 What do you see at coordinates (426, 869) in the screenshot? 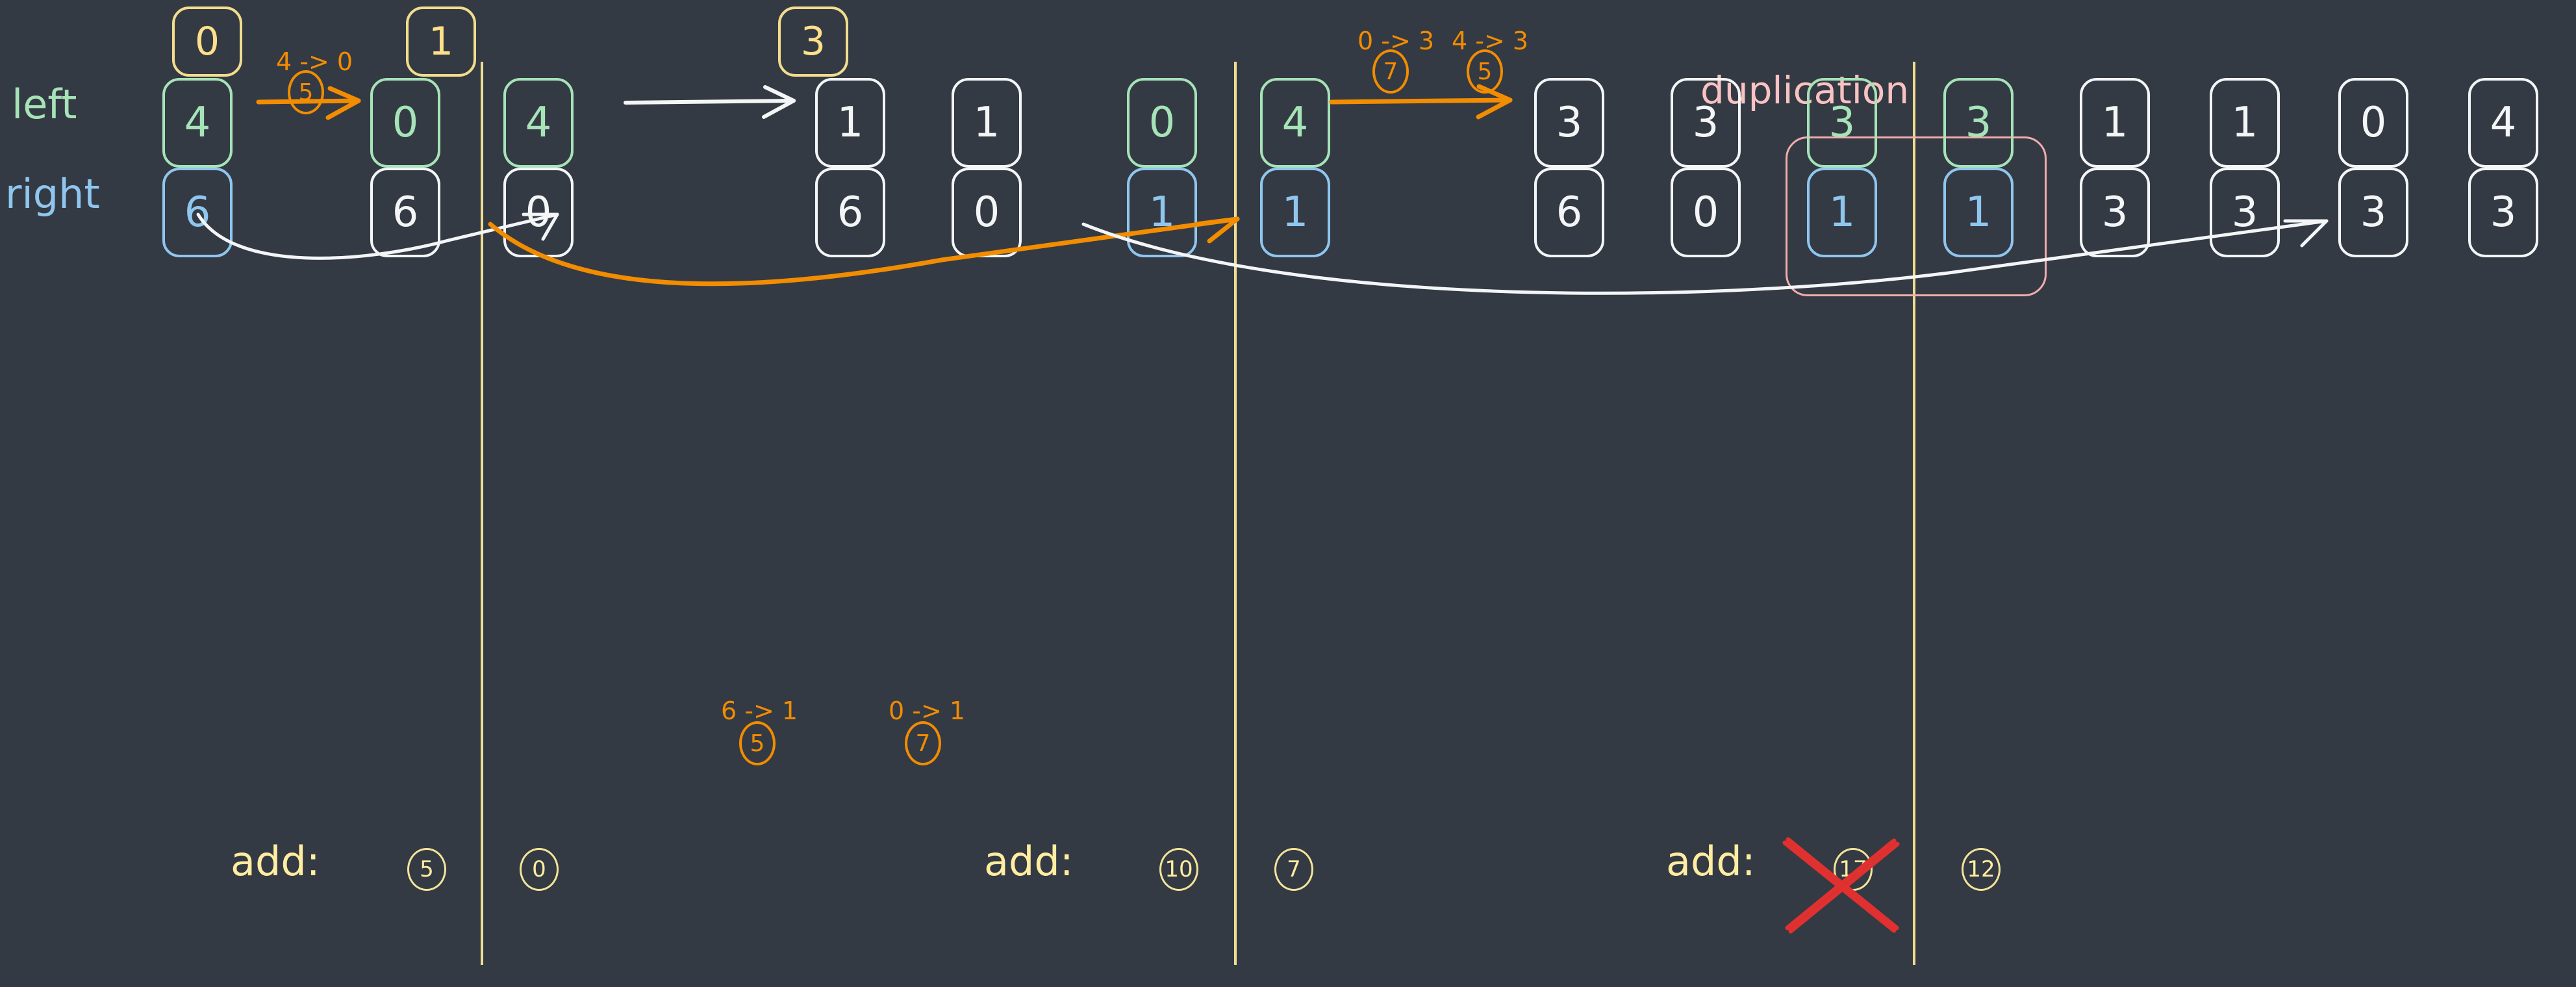
I see `add-value-badge: 5` at bounding box center [426, 869].